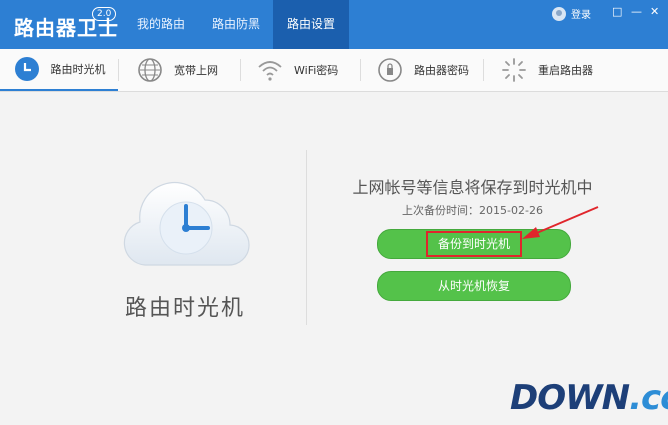 This screenshot has width=668, height=425. Describe the element at coordinates (581, 15) in the screenshot. I see `login-label: 登录` at that location.